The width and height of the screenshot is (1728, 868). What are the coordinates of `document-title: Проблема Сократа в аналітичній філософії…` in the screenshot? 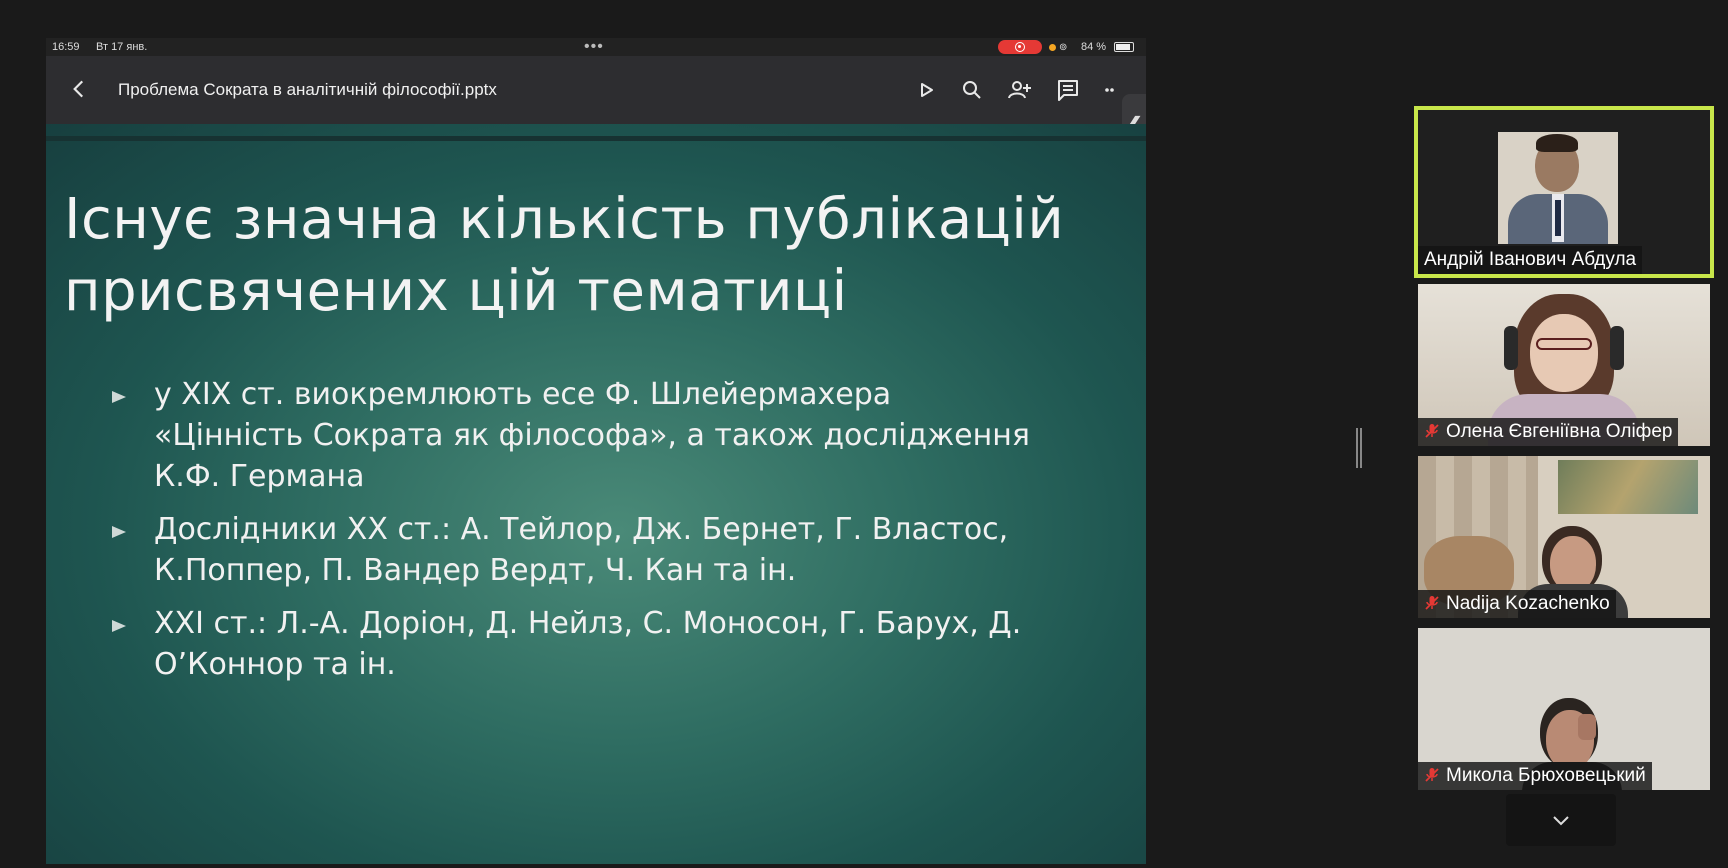 It's located at (307, 89).